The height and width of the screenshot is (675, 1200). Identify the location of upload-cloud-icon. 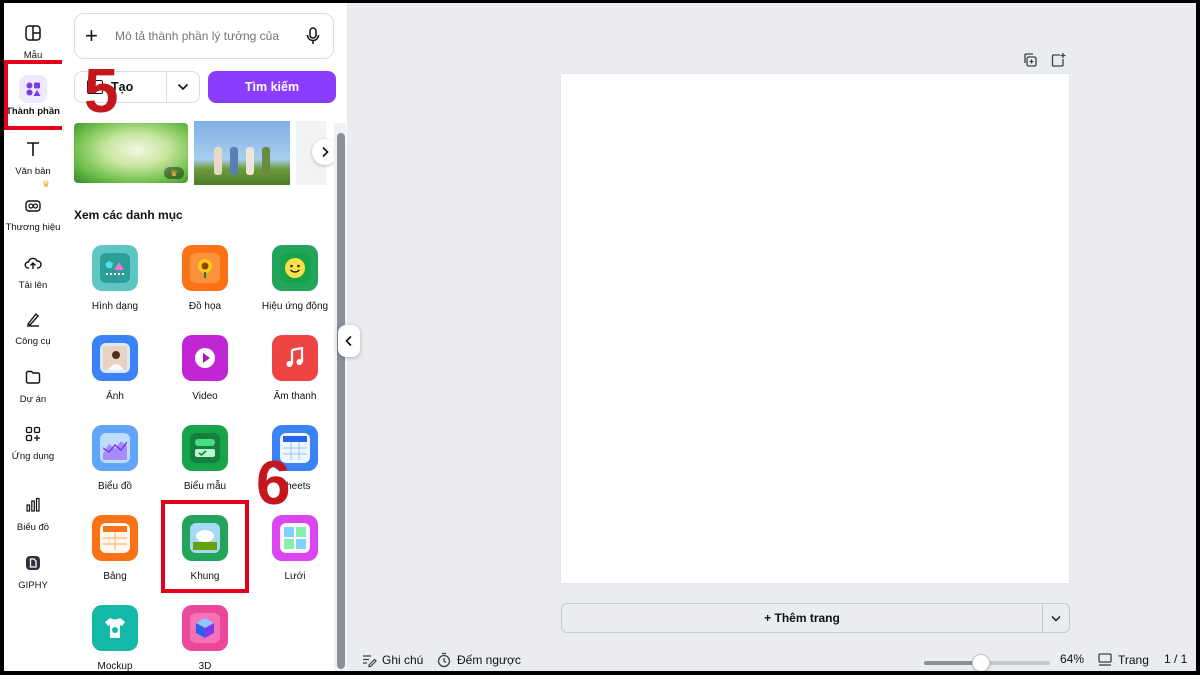
(33, 263).